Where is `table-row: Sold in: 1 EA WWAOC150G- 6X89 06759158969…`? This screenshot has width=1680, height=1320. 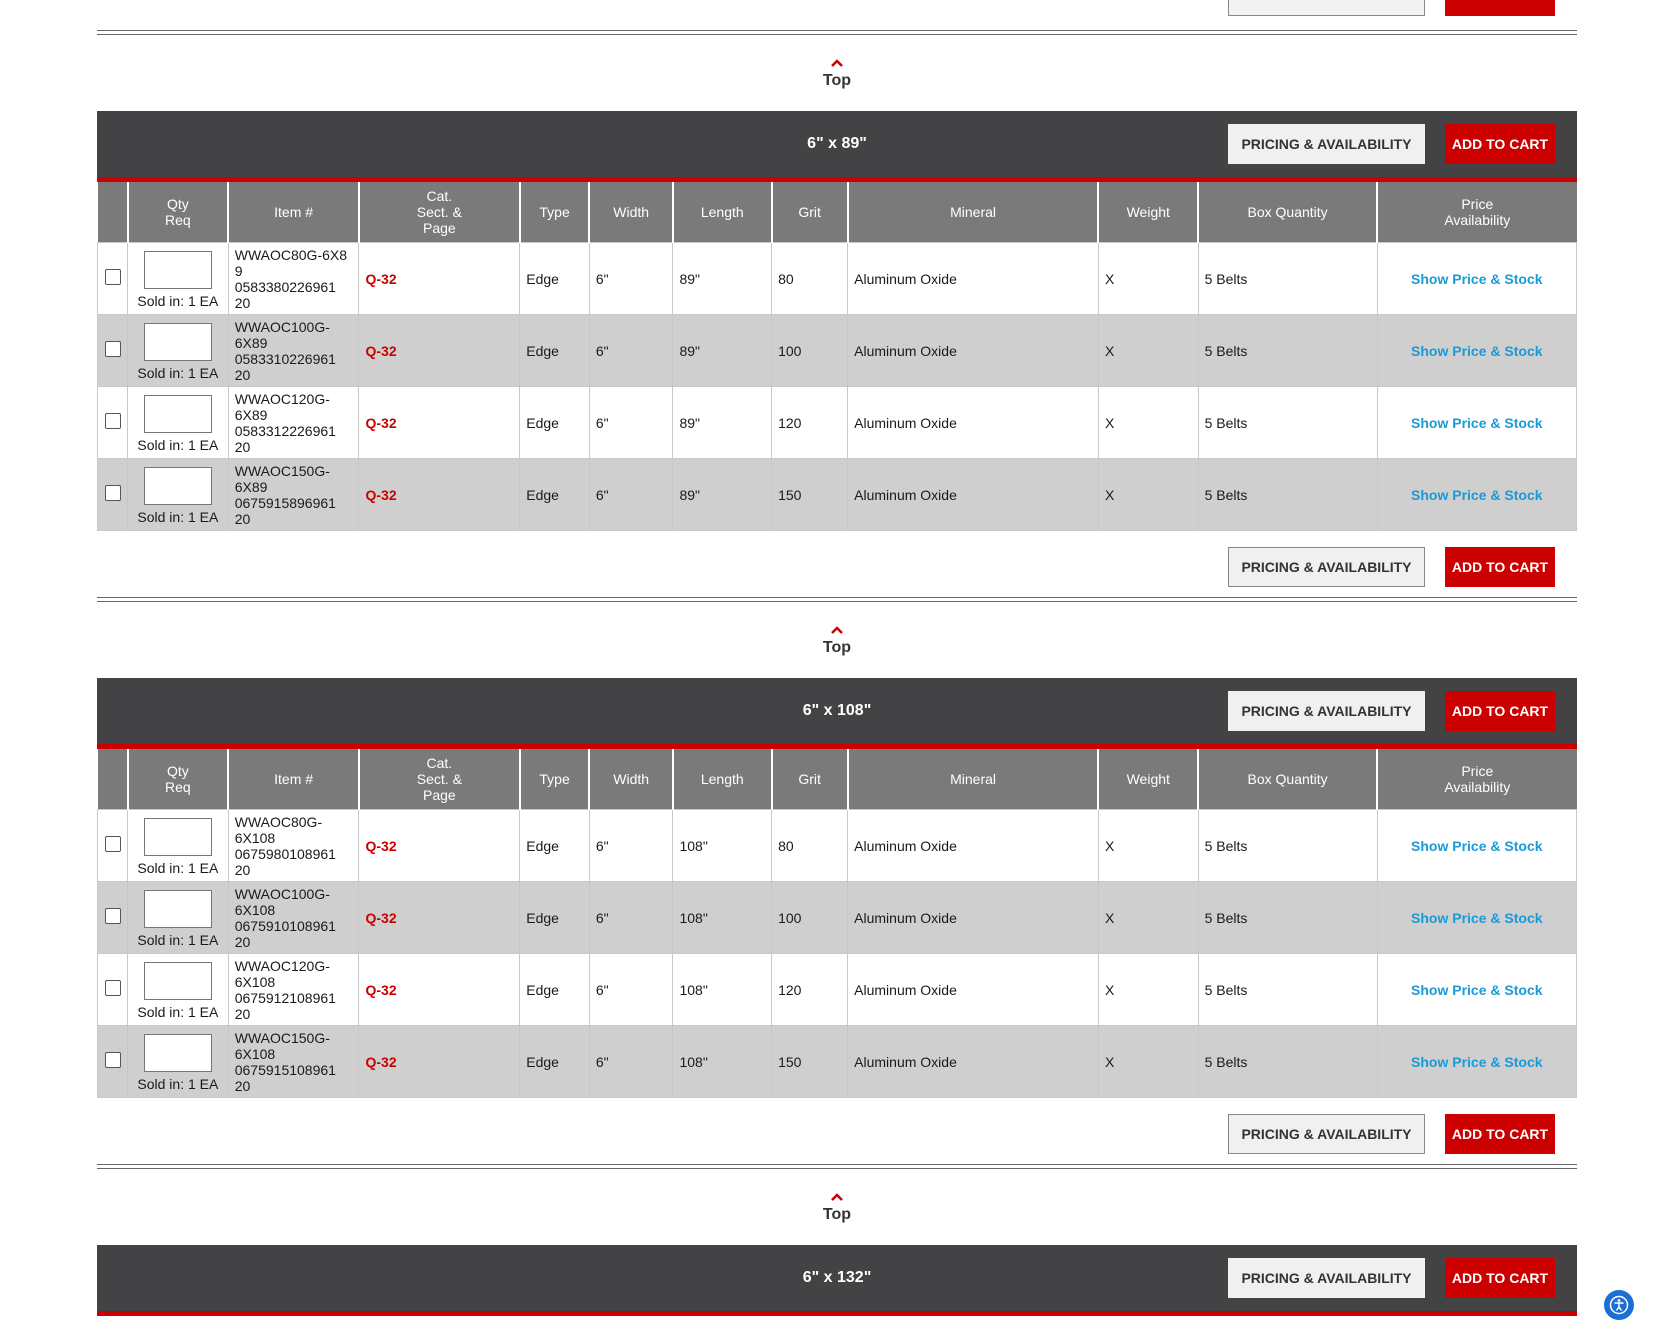
table-row: Sold in: 1 EA WWAOC150G- 6X89 06759158969… is located at coordinates (837, 494).